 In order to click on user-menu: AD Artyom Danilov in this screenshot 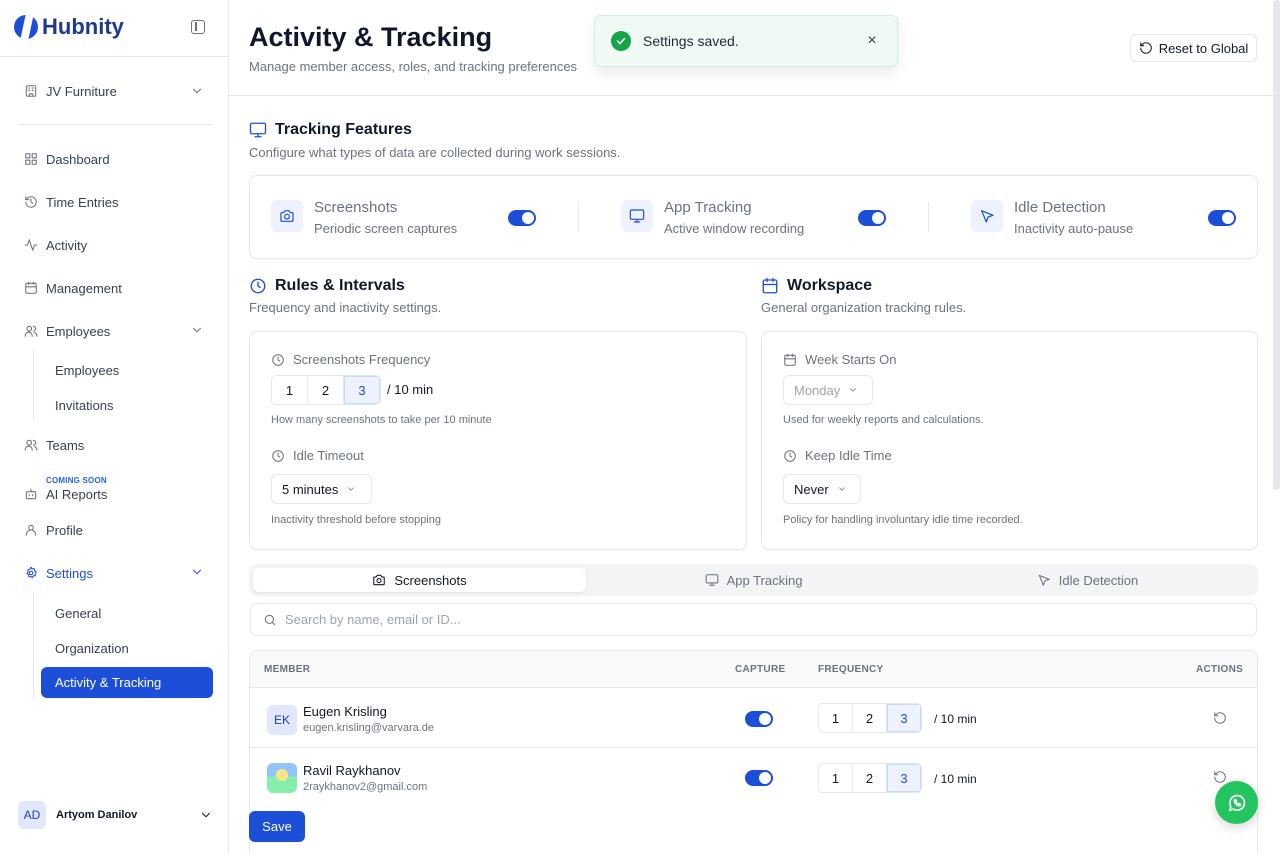, I will do `click(115, 815)`.